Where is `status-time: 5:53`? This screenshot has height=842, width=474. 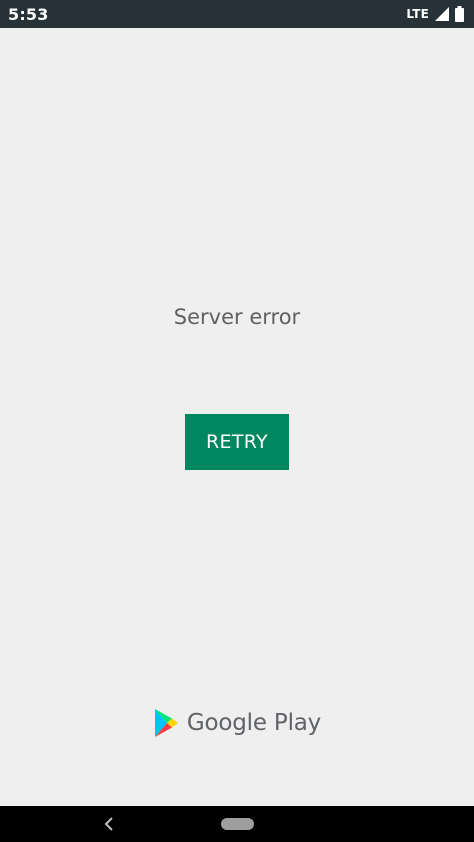 status-time: 5:53 is located at coordinates (28, 14).